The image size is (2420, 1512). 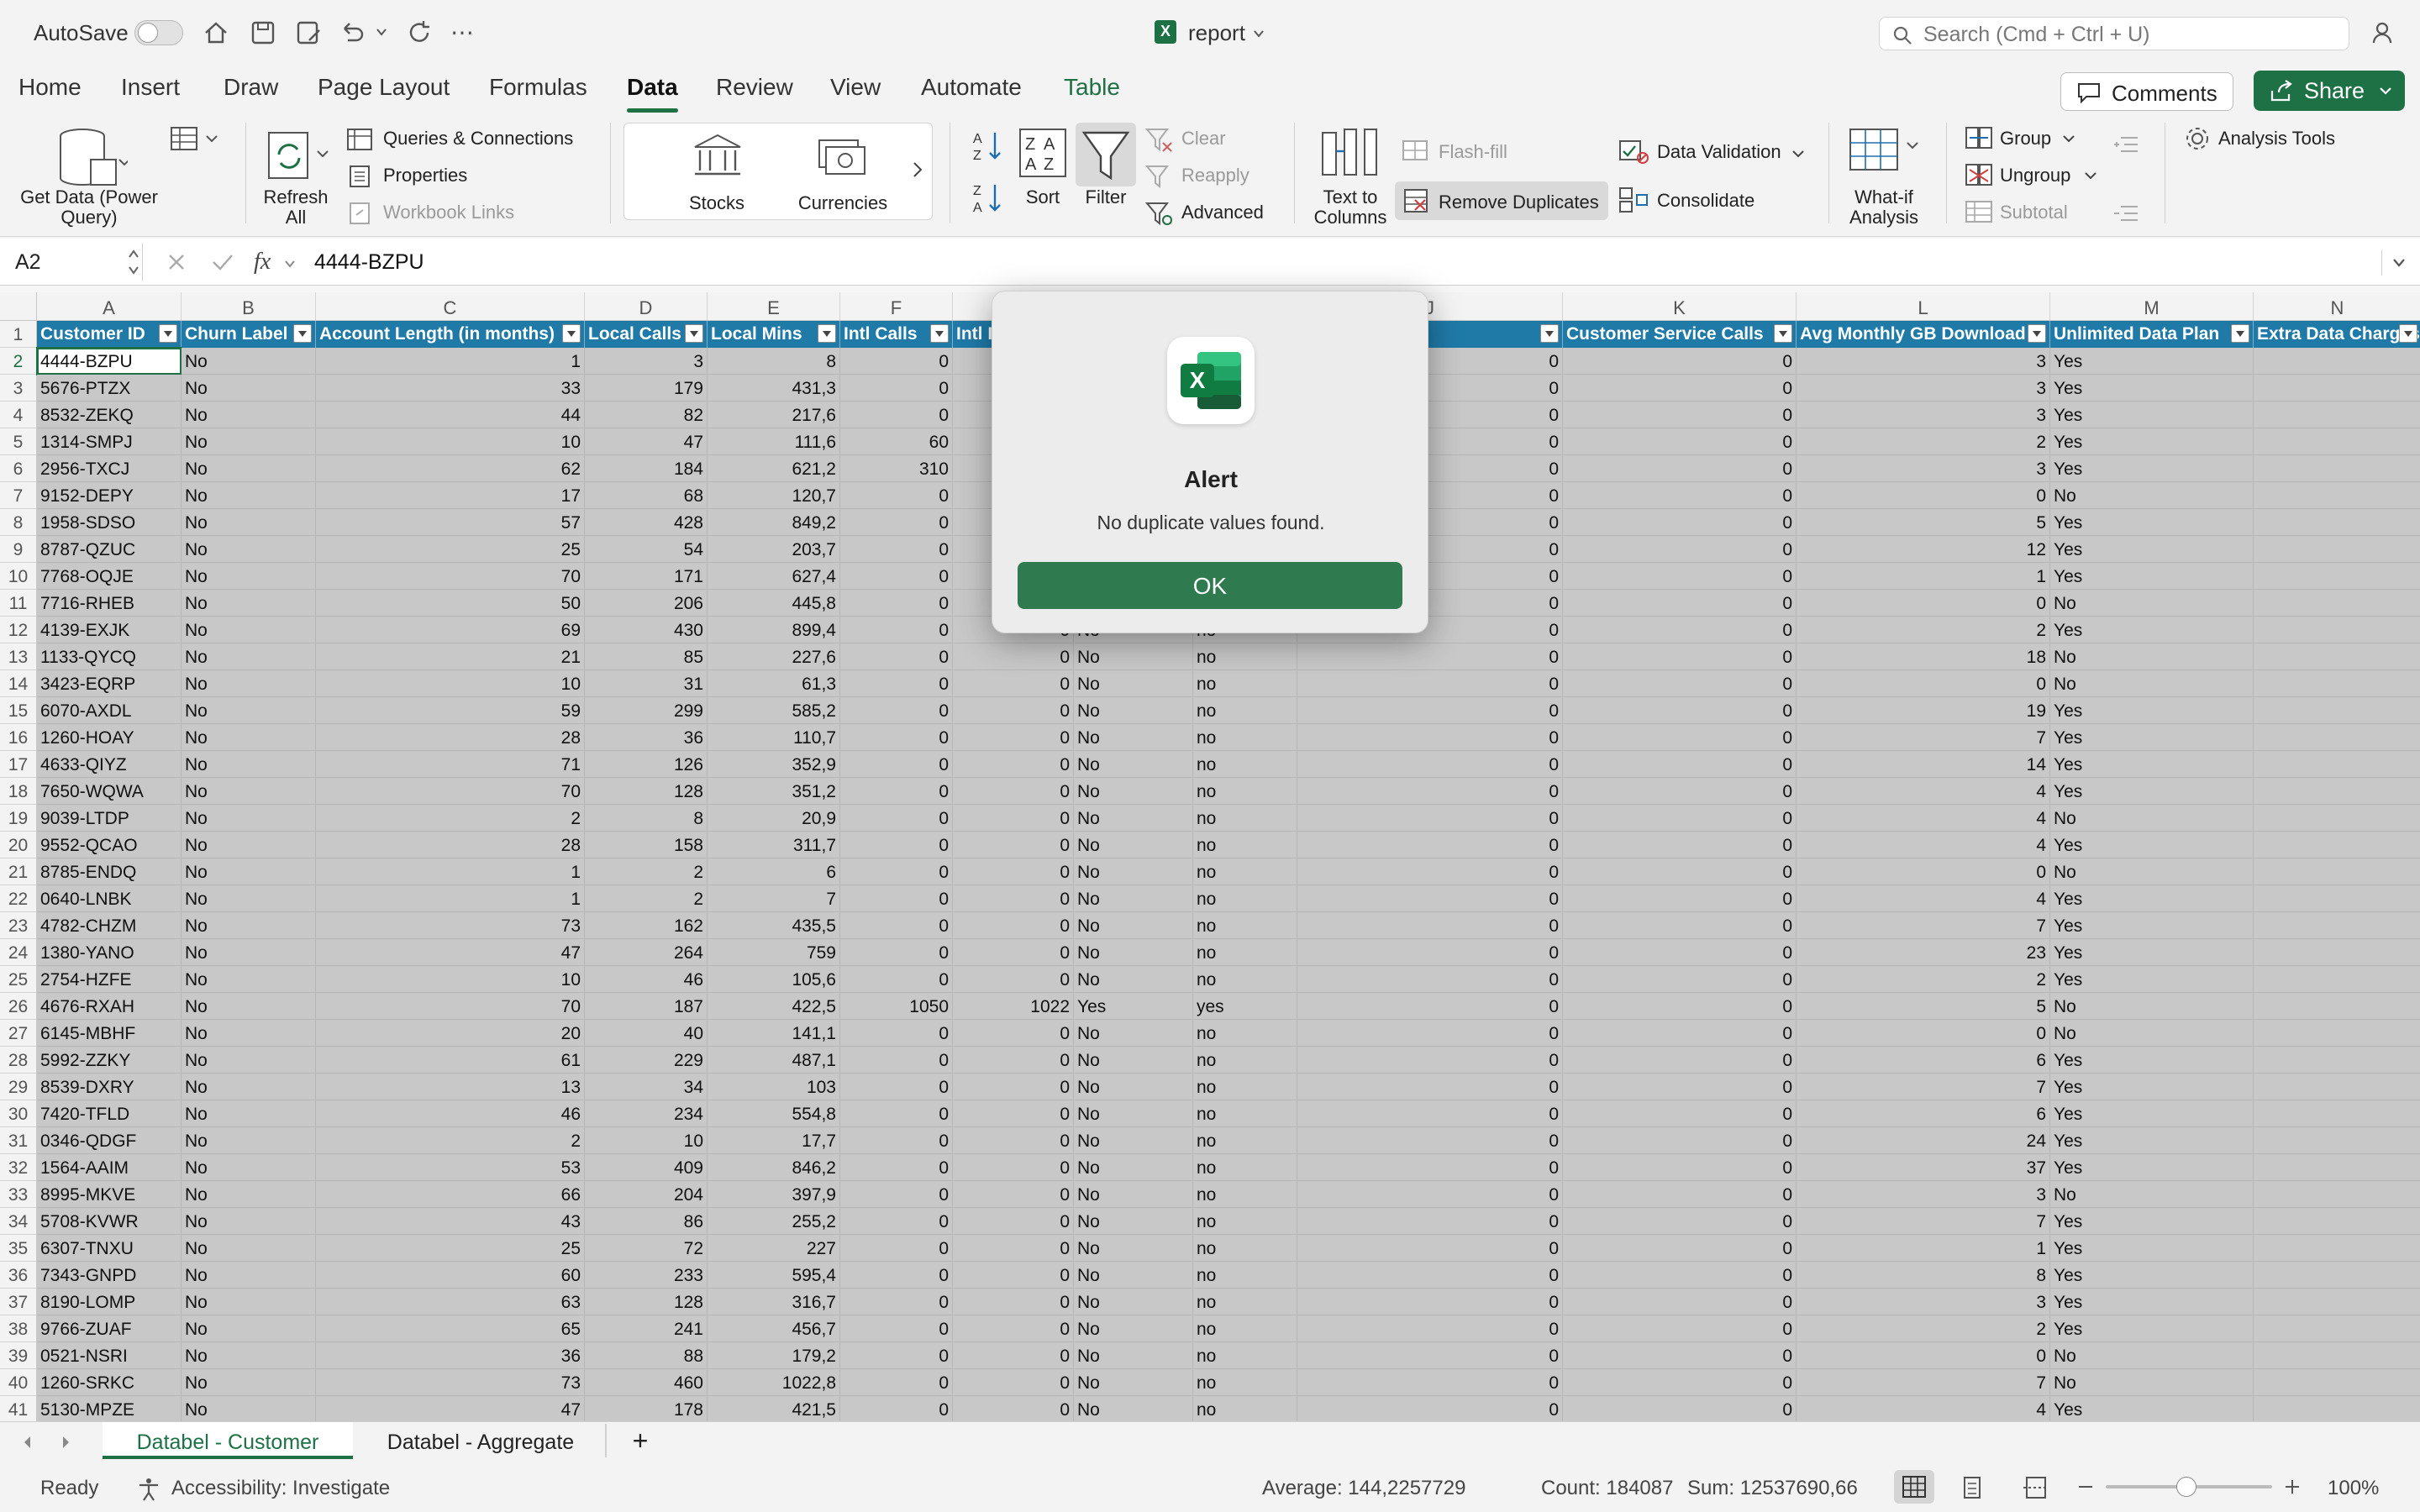 What do you see at coordinates (897, 306) in the screenshot?
I see `column-header-col-f: F` at bounding box center [897, 306].